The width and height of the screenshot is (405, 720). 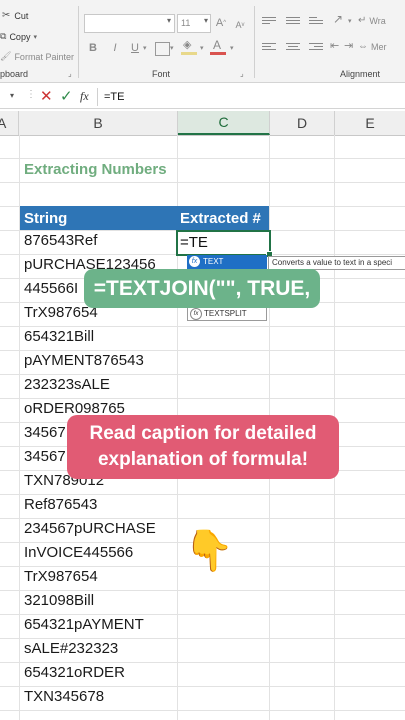 What do you see at coordinates (302, 123) in the screenshot?
I see `column-header-d: D` at bounding box center [302, 123].